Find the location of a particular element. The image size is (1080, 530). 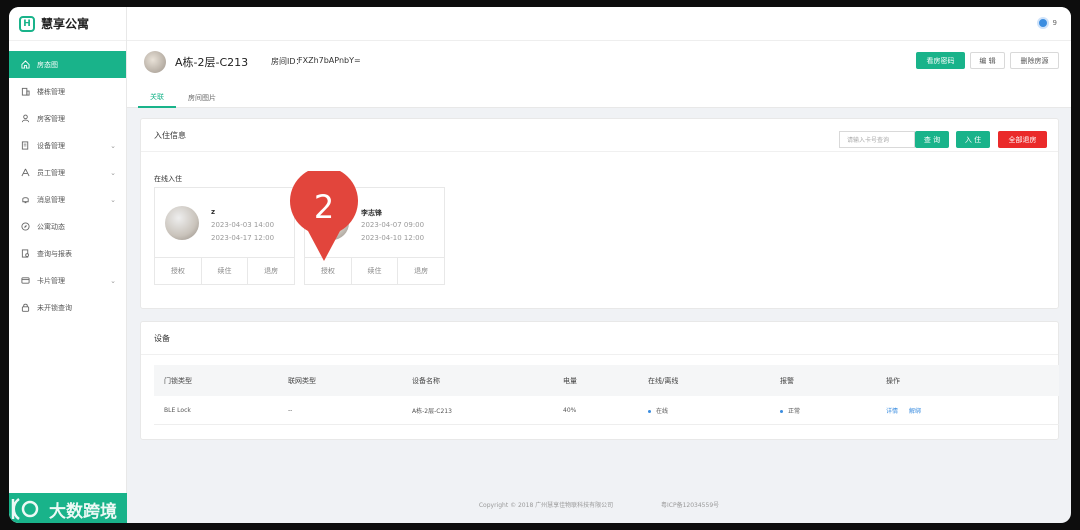

column-header: 操作 is located at coordinates (893, 380).